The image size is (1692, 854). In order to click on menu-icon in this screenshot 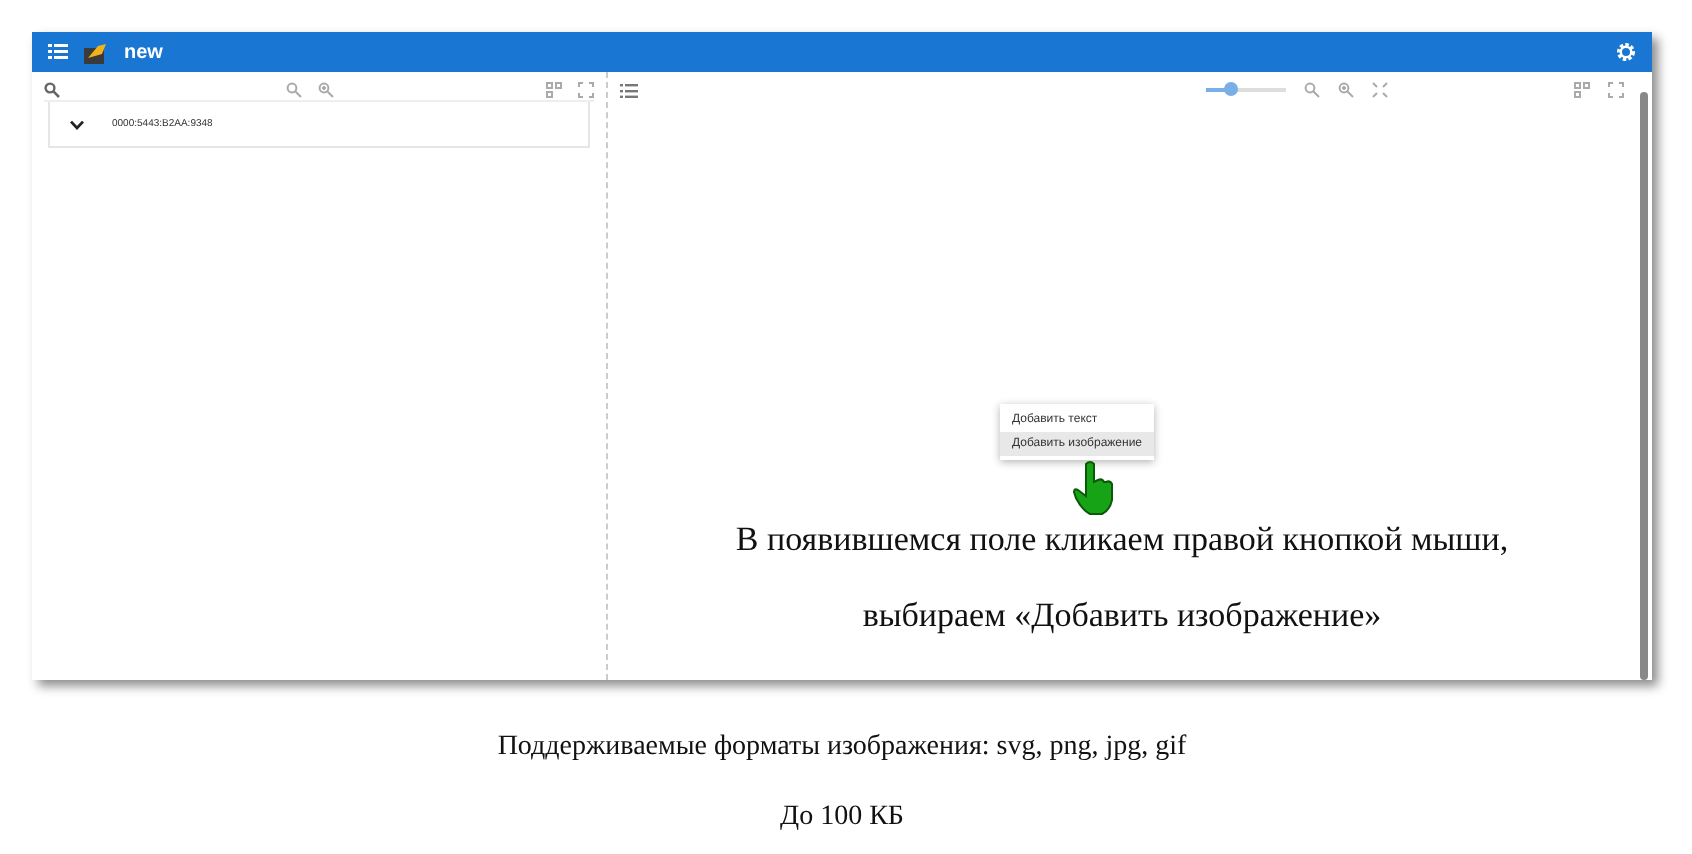, I will do `click(58, 52)`.